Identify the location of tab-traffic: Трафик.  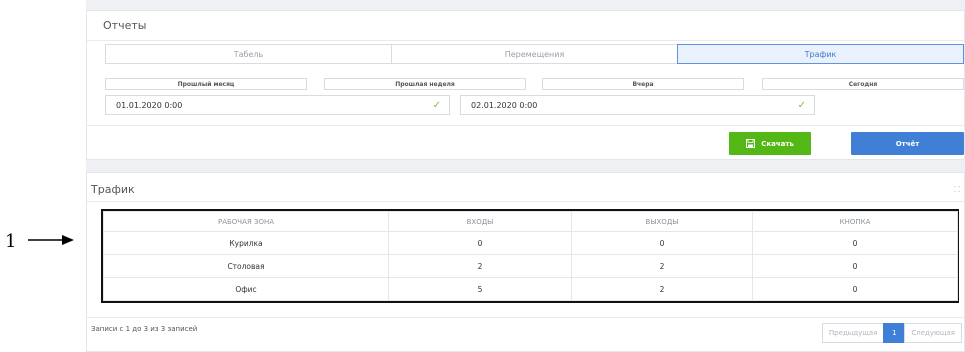
(820, 54).